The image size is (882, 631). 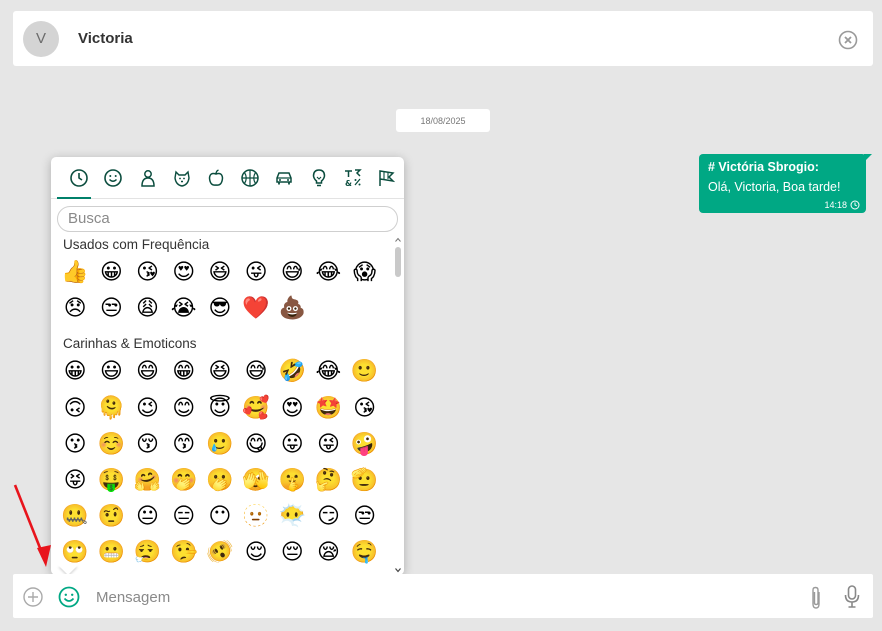 What do you see at coordinates (398, 570) in the screenshot?
I see `scroll-down-icon` at bounding box center [398, 570].